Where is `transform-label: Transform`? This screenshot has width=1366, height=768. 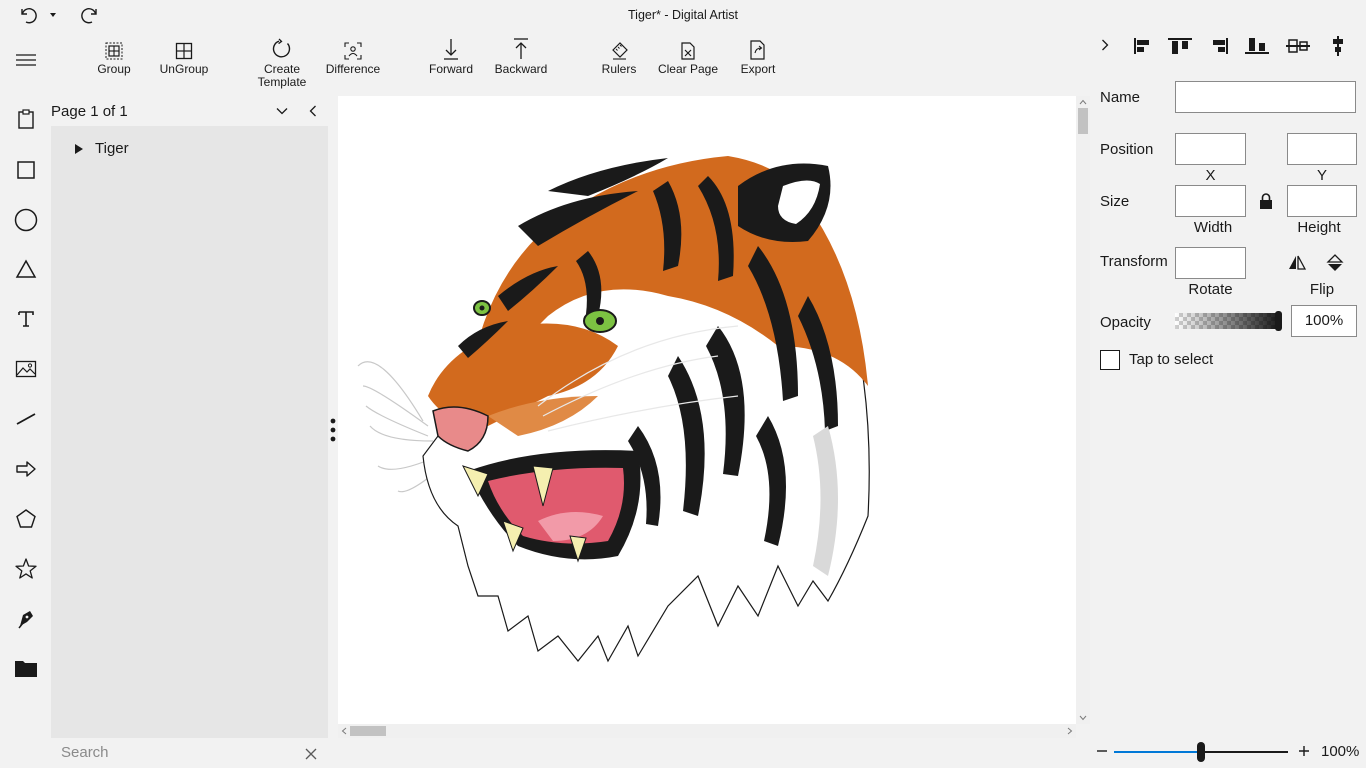 transform-label: Transform is located at coordinates (1134, 261).